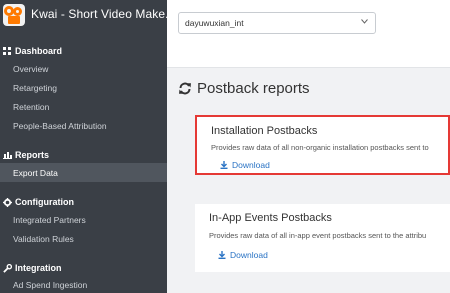 The image size is (450, 293). Describe the element at coordinates (185, 88) in the screenshot. I see `refresh-icon` at that location.